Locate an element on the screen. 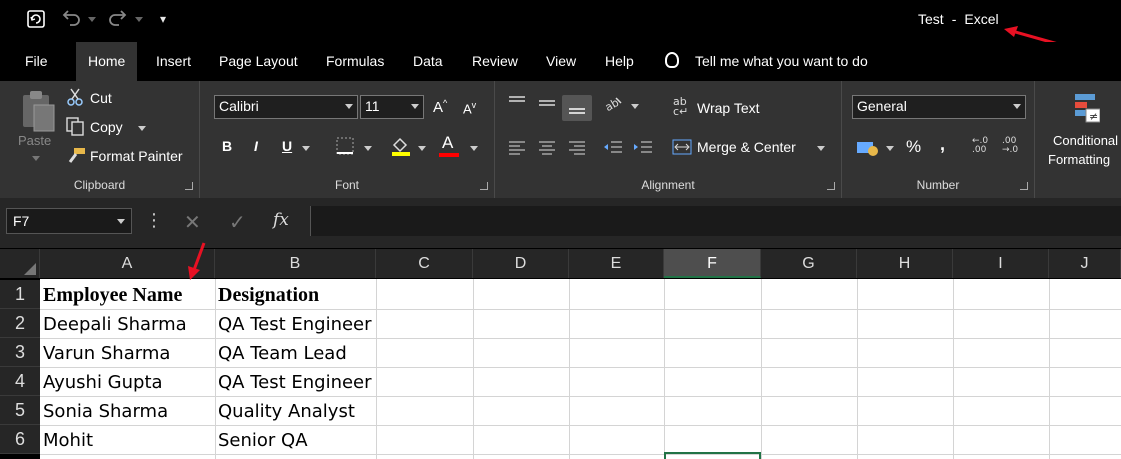 This screenshot has height=459, width=1121. formula-input is located at coordinates (715, 221).